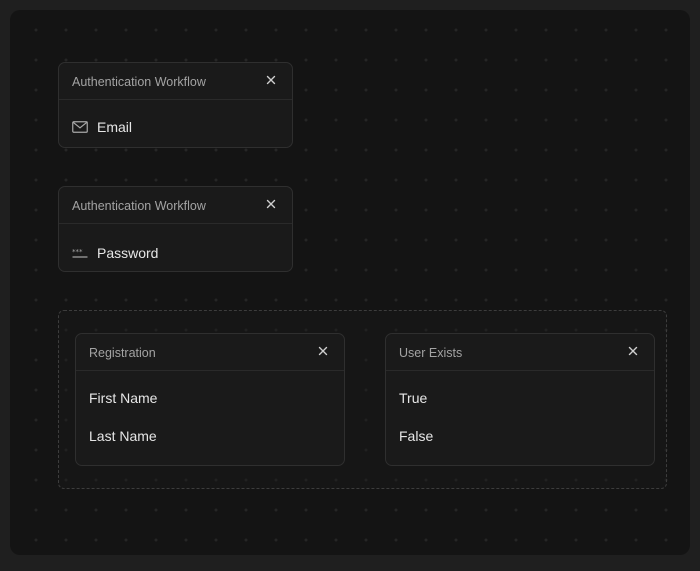  I want to click on field-label: Email, so click(115, 127).